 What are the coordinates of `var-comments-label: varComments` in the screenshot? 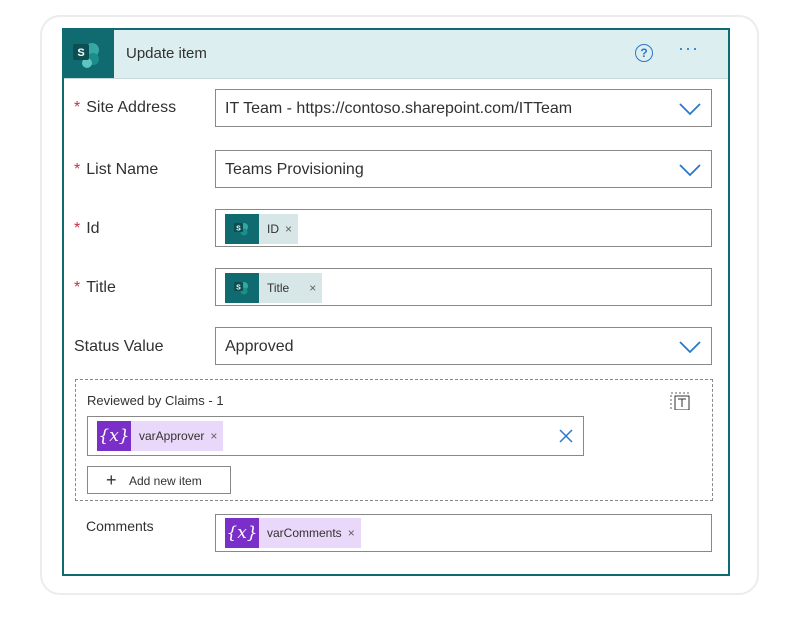 It's located at (304, 533).